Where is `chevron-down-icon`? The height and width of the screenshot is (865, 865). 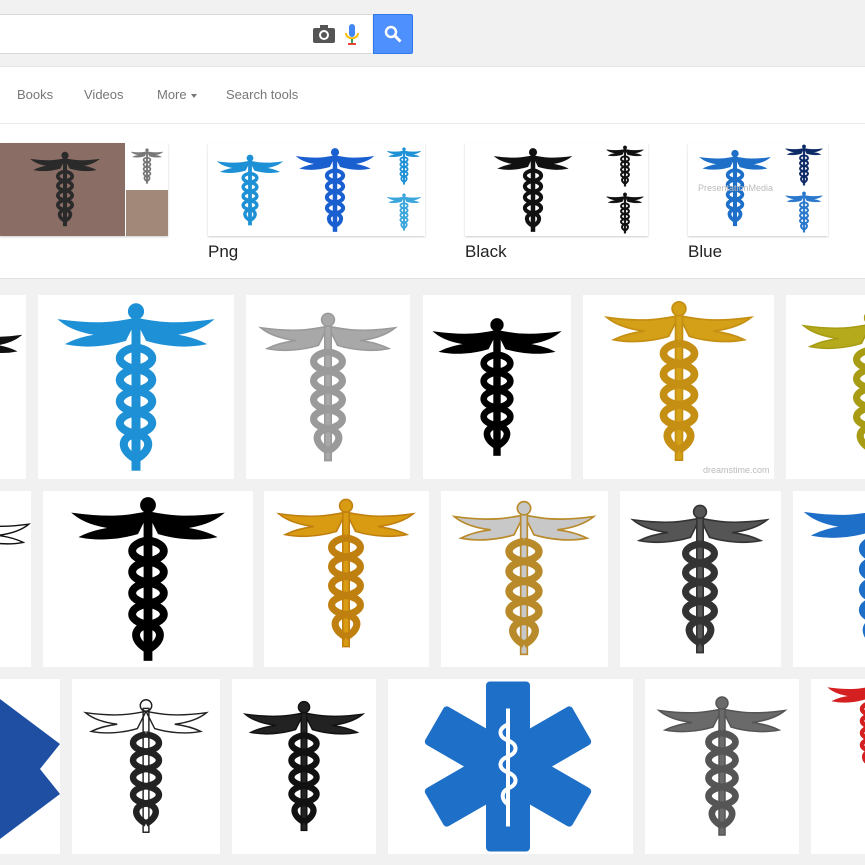 chevron-down-icon is located at coordinates (193, 95).